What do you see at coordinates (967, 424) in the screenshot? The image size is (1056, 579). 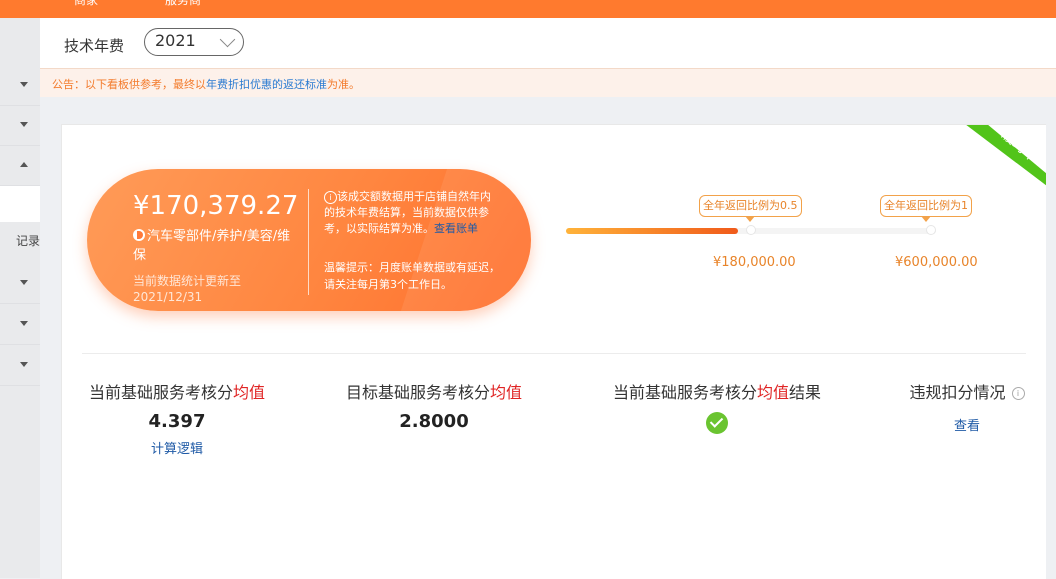 I see `violation-view-link: 查看` at bounding box center [967, 424].